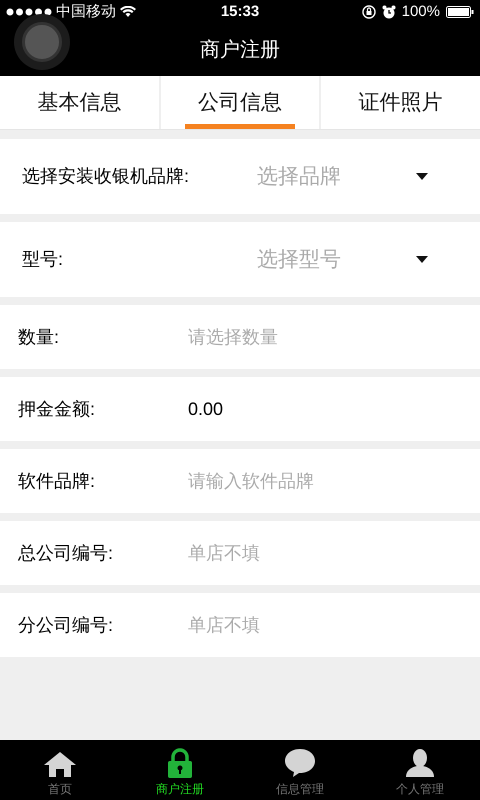  Describe the element at coordinates (180, 763) in the screenshot. I see `lock-icon` at that location.